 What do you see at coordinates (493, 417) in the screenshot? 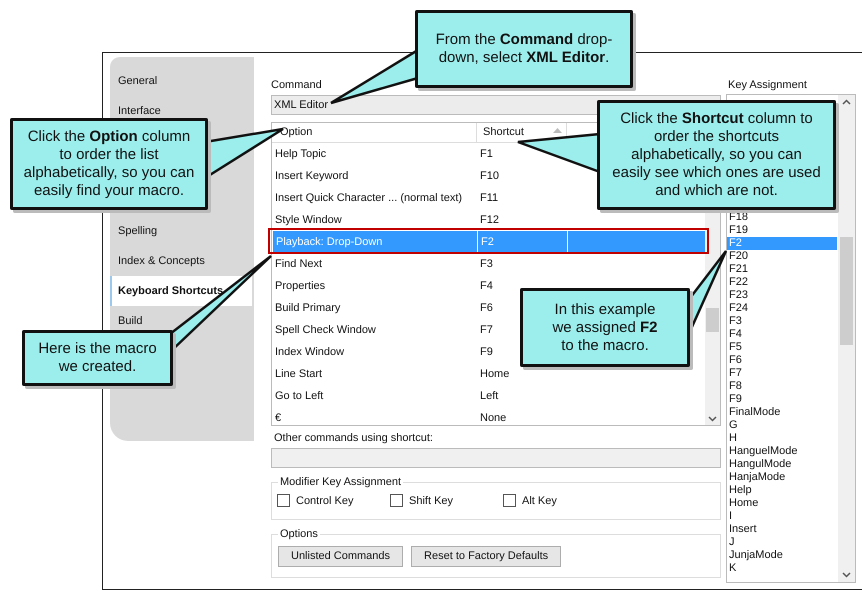
I see `shortcut-cell-text: None` at bounding box center [493, 417].